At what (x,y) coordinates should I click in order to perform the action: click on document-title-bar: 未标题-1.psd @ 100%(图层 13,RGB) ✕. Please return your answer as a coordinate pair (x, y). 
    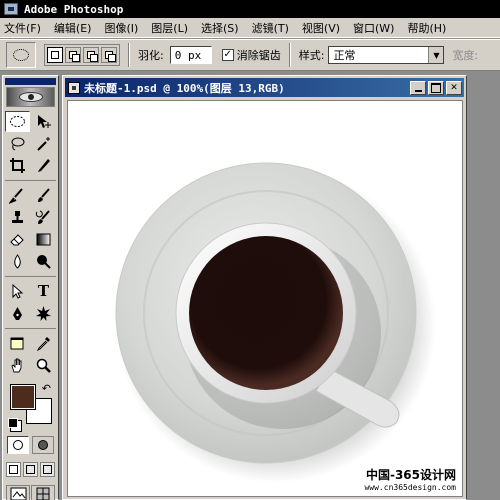
    Looking at the image, I should click on (264, 87).